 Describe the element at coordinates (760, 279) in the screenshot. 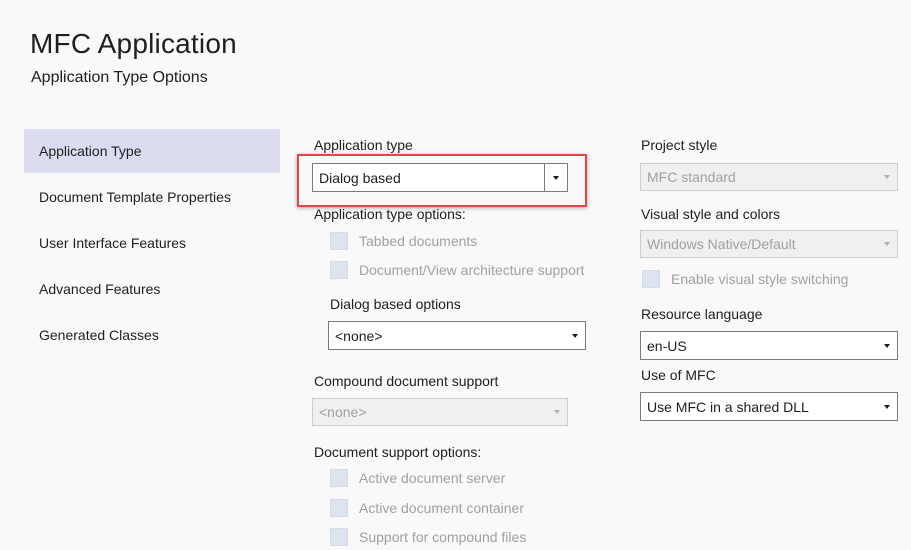

I see `visual-style-switching-label: Enable visual style switching` at that location.